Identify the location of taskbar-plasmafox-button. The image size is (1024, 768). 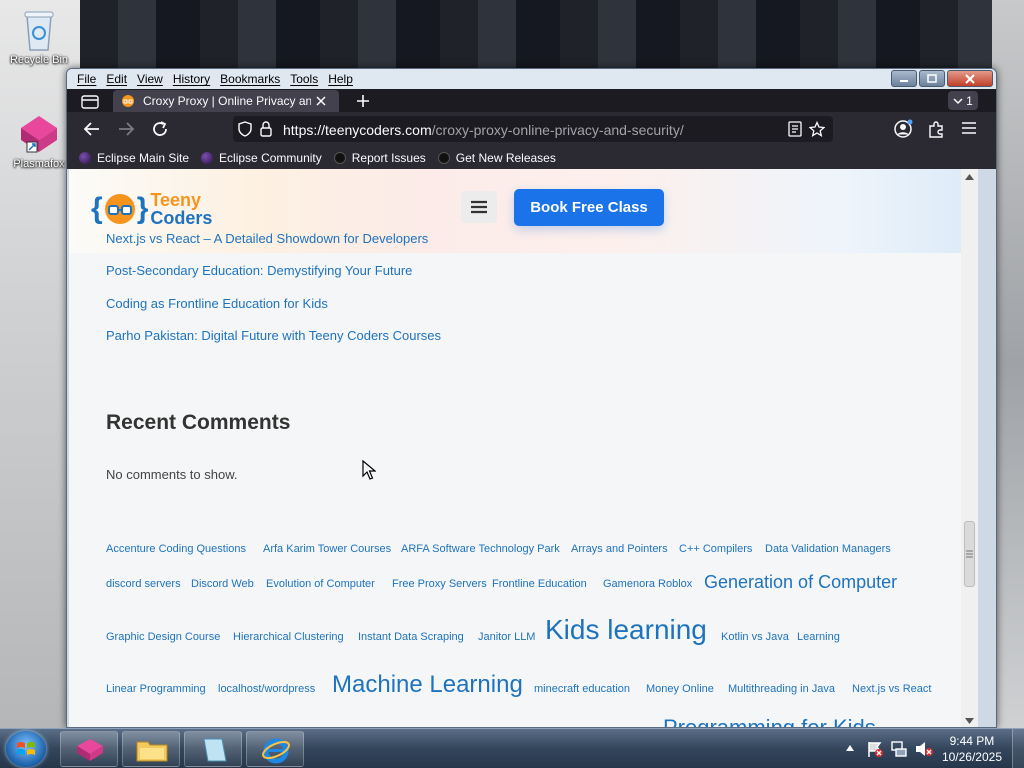
(89, 749).